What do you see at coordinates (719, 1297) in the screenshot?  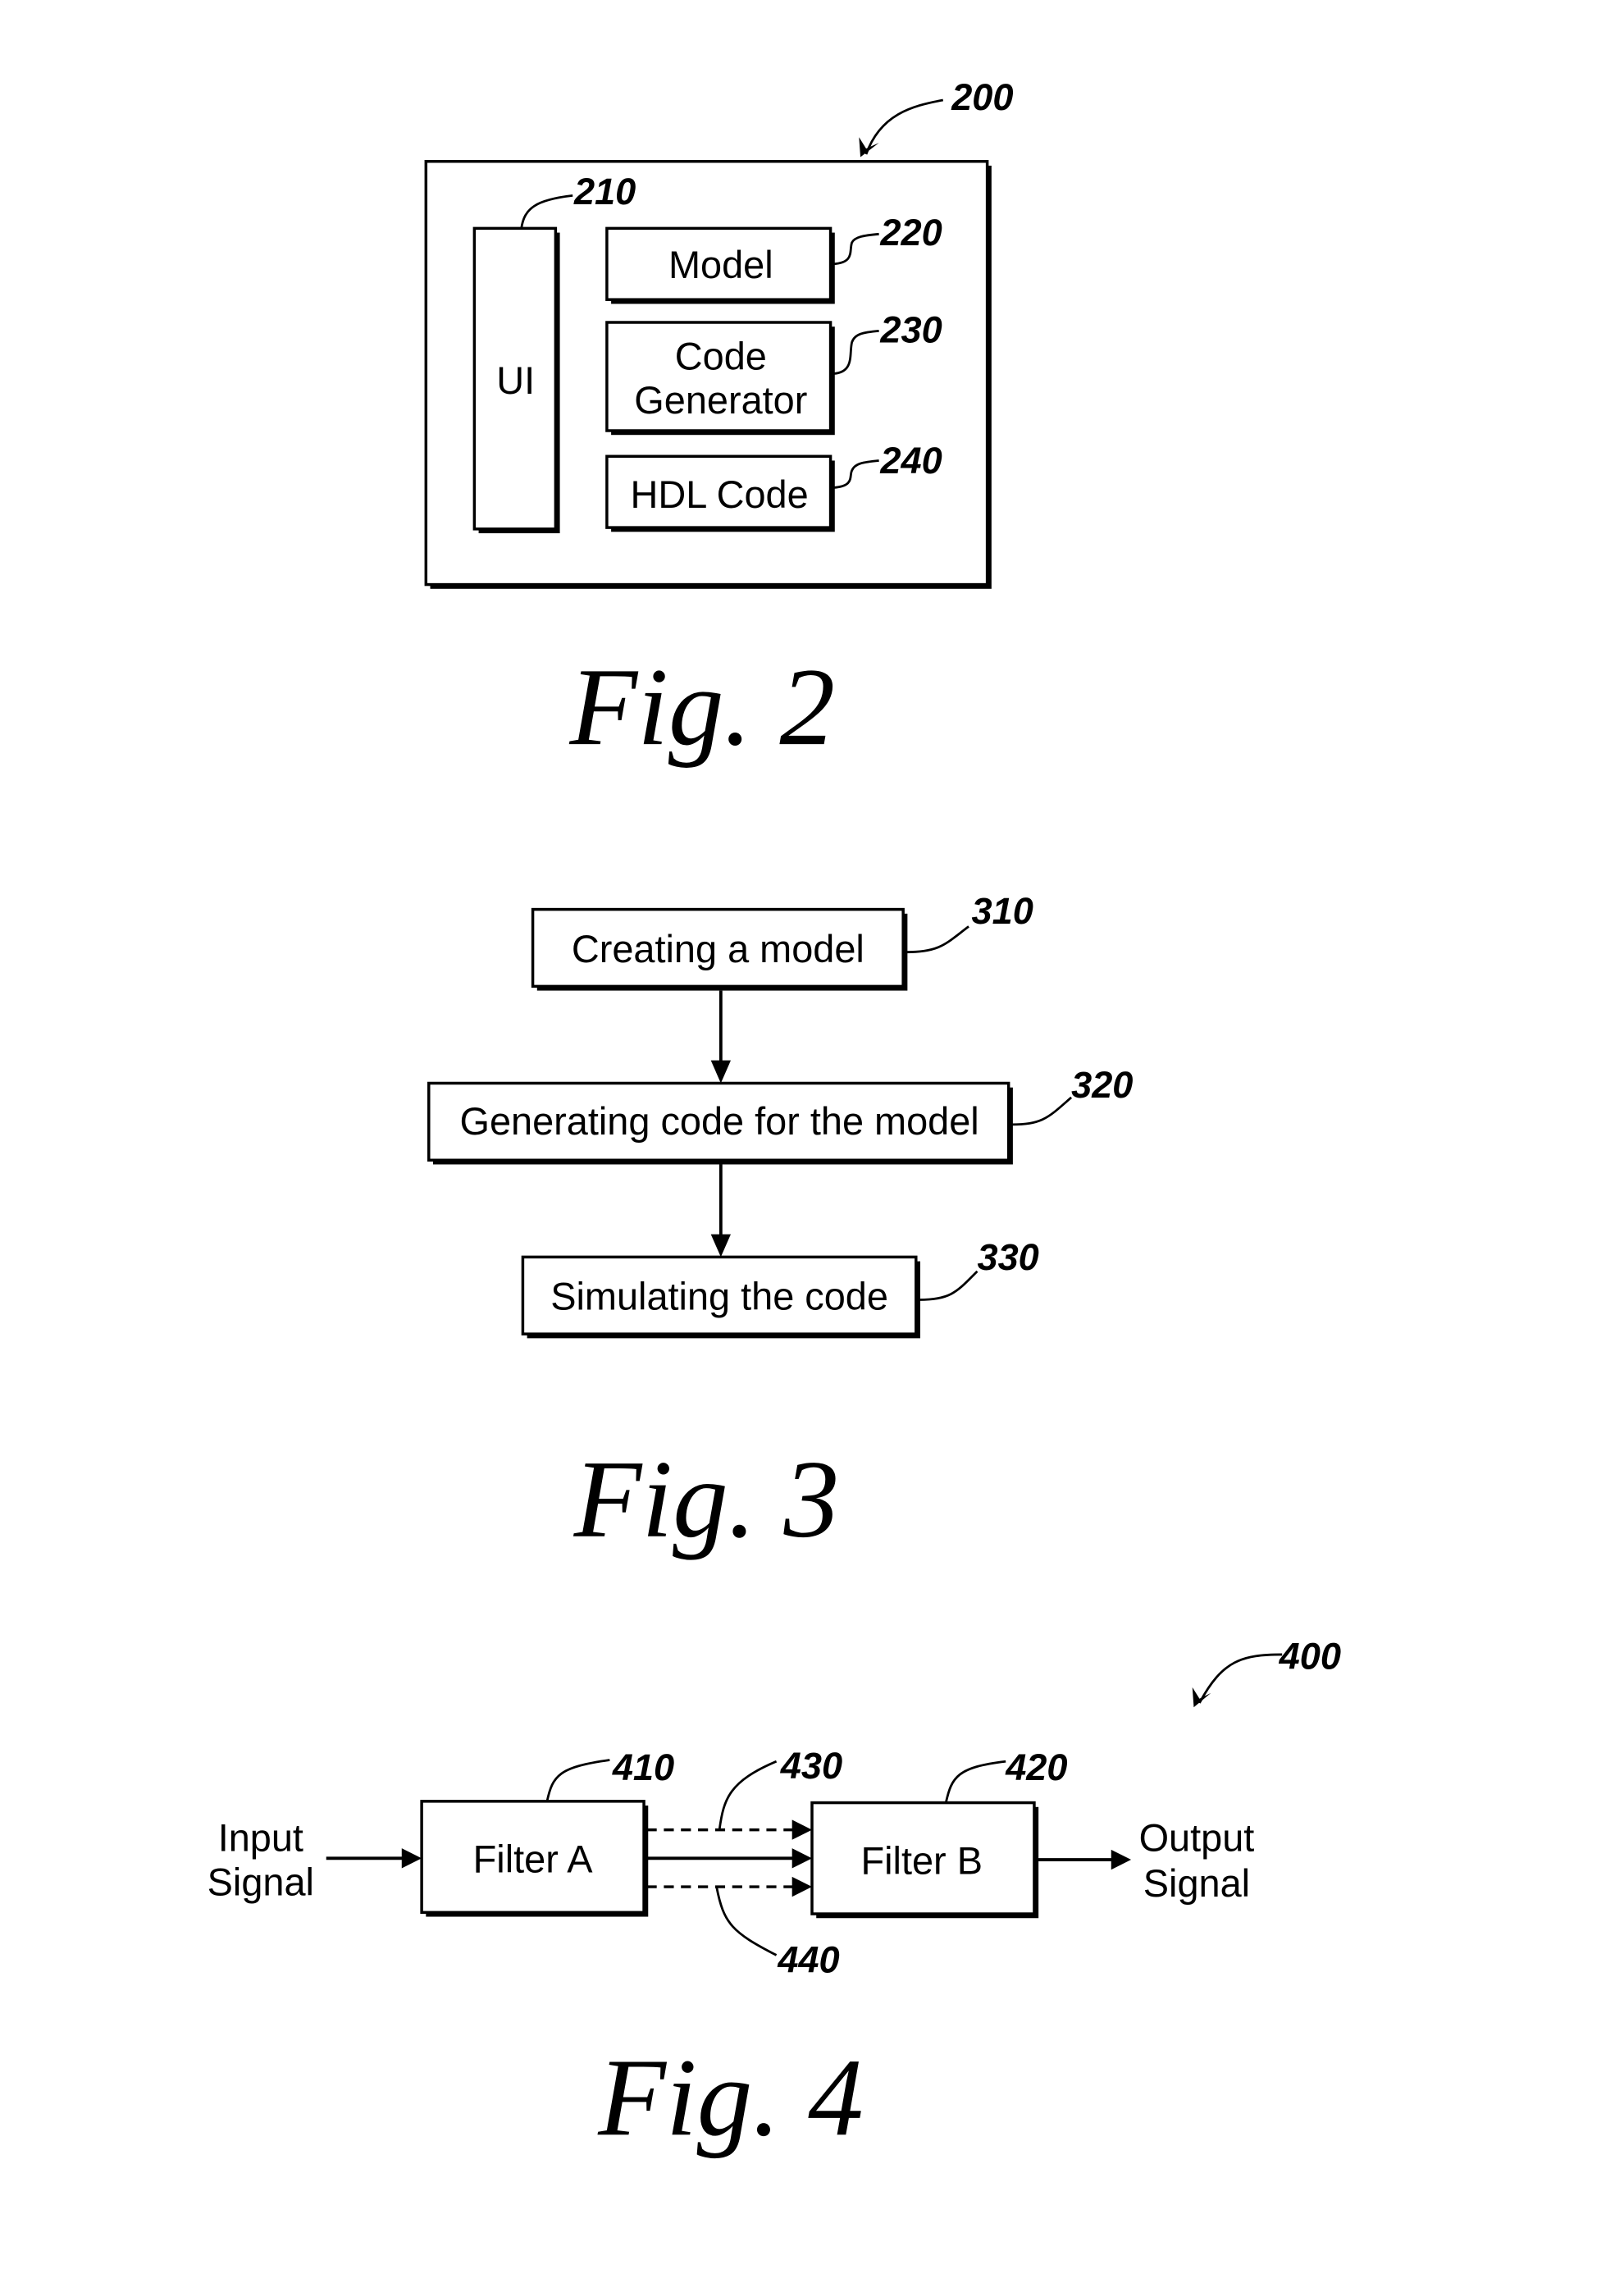 I see `step-330-label: Simulating the code` at bounding box center [719, 1297].